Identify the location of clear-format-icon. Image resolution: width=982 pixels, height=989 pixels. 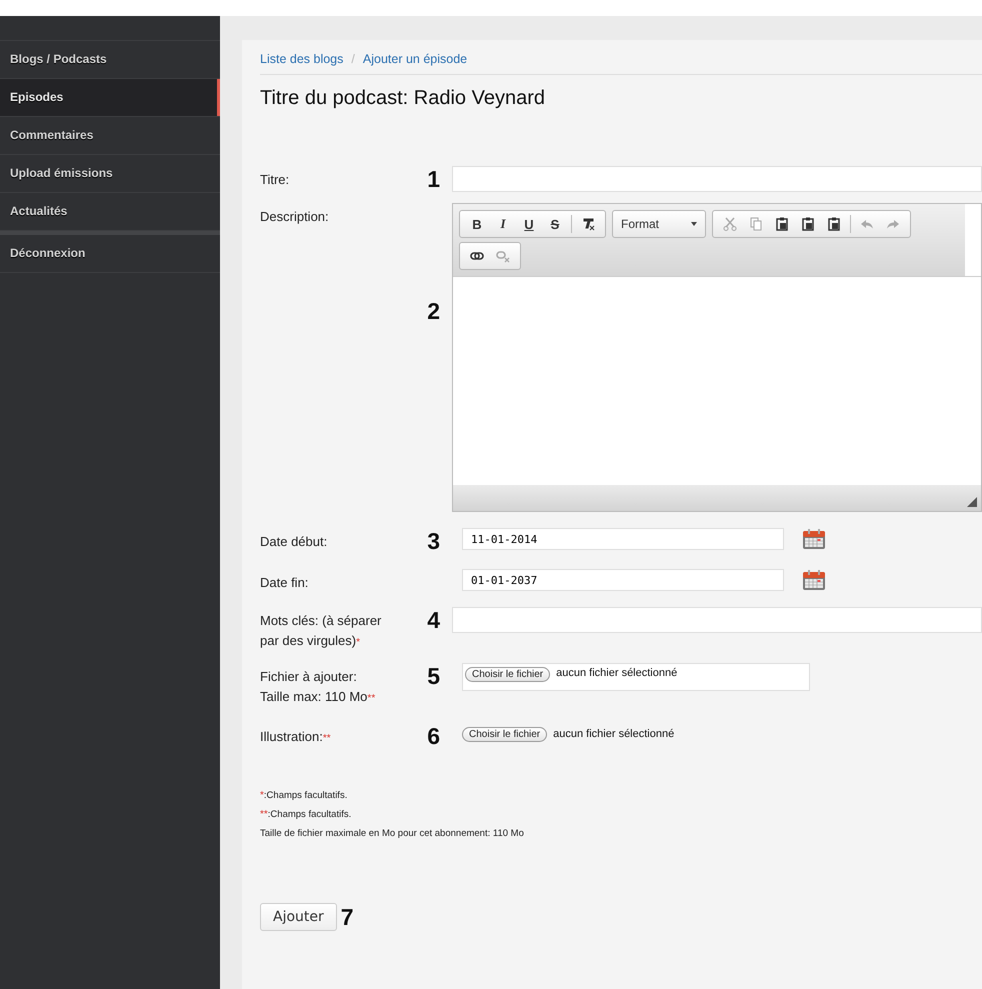
(588, 224).